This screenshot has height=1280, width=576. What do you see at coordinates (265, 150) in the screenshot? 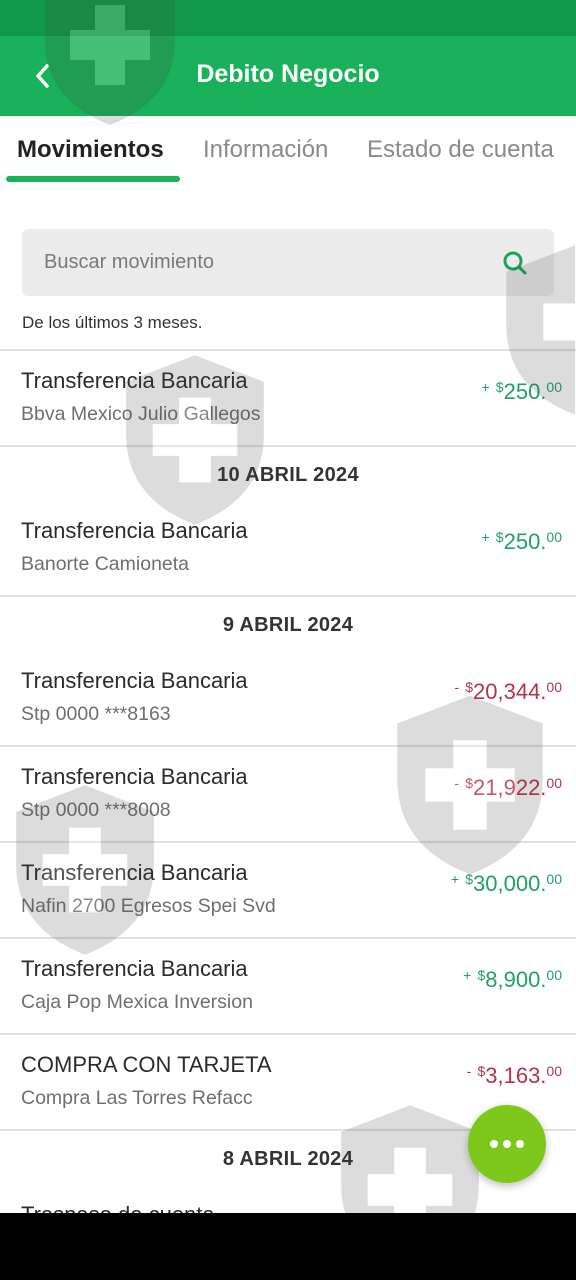
I see `tab-informacion: Información` at bounding box center [265, 150].